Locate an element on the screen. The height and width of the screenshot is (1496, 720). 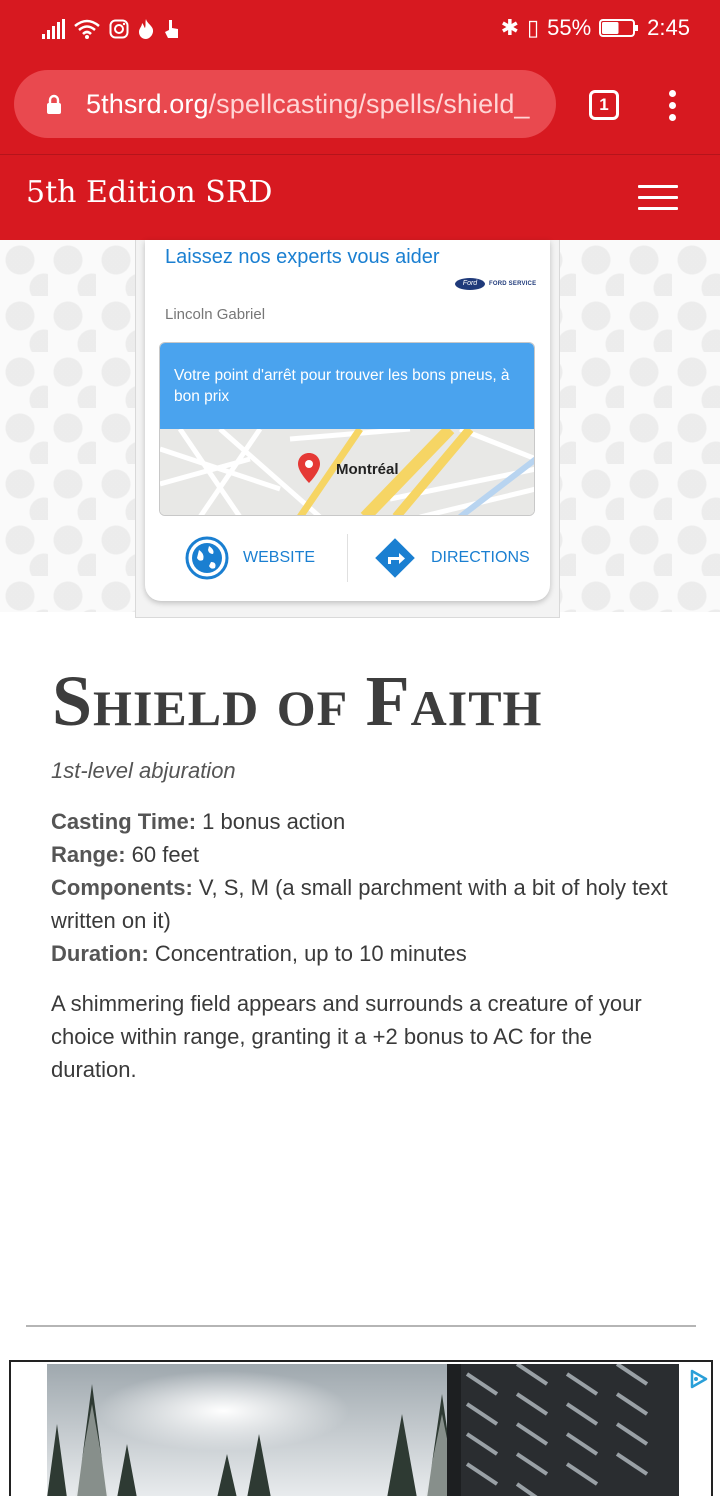
directions-button: DIRECTIONS is located at coordinates (451, 558).